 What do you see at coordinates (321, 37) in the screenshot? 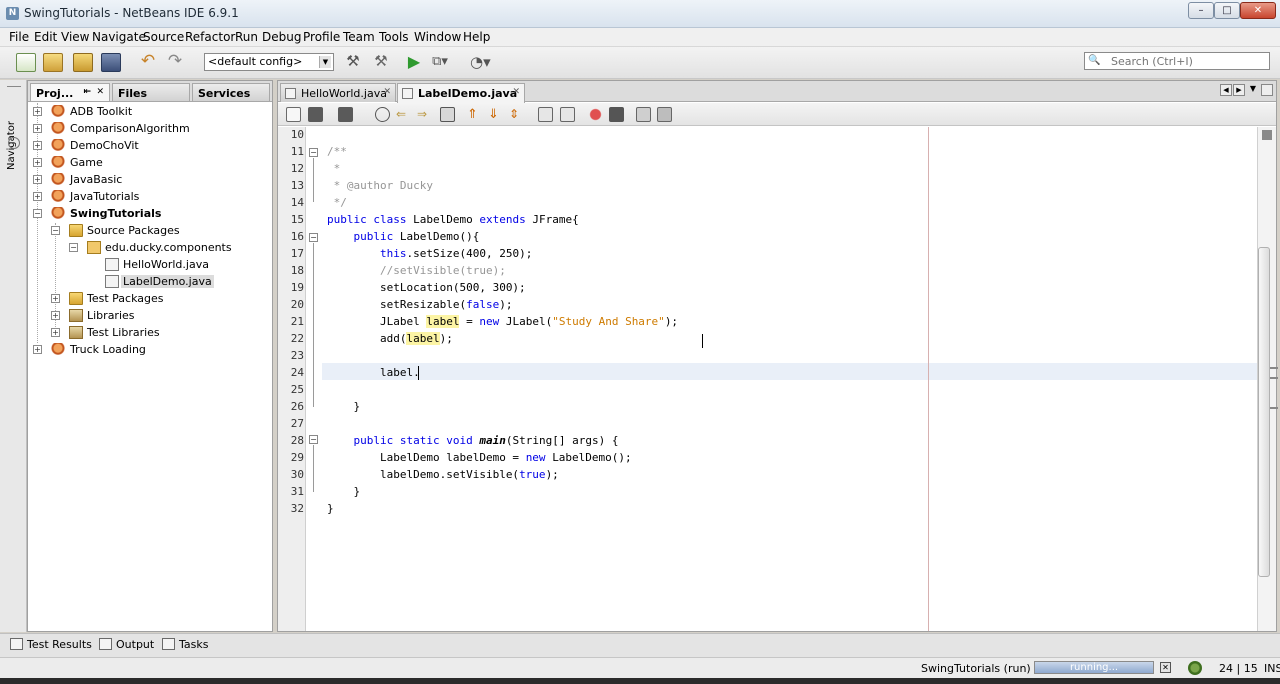
I see `menu-profile: Profile` at bounding box center [321, 37].